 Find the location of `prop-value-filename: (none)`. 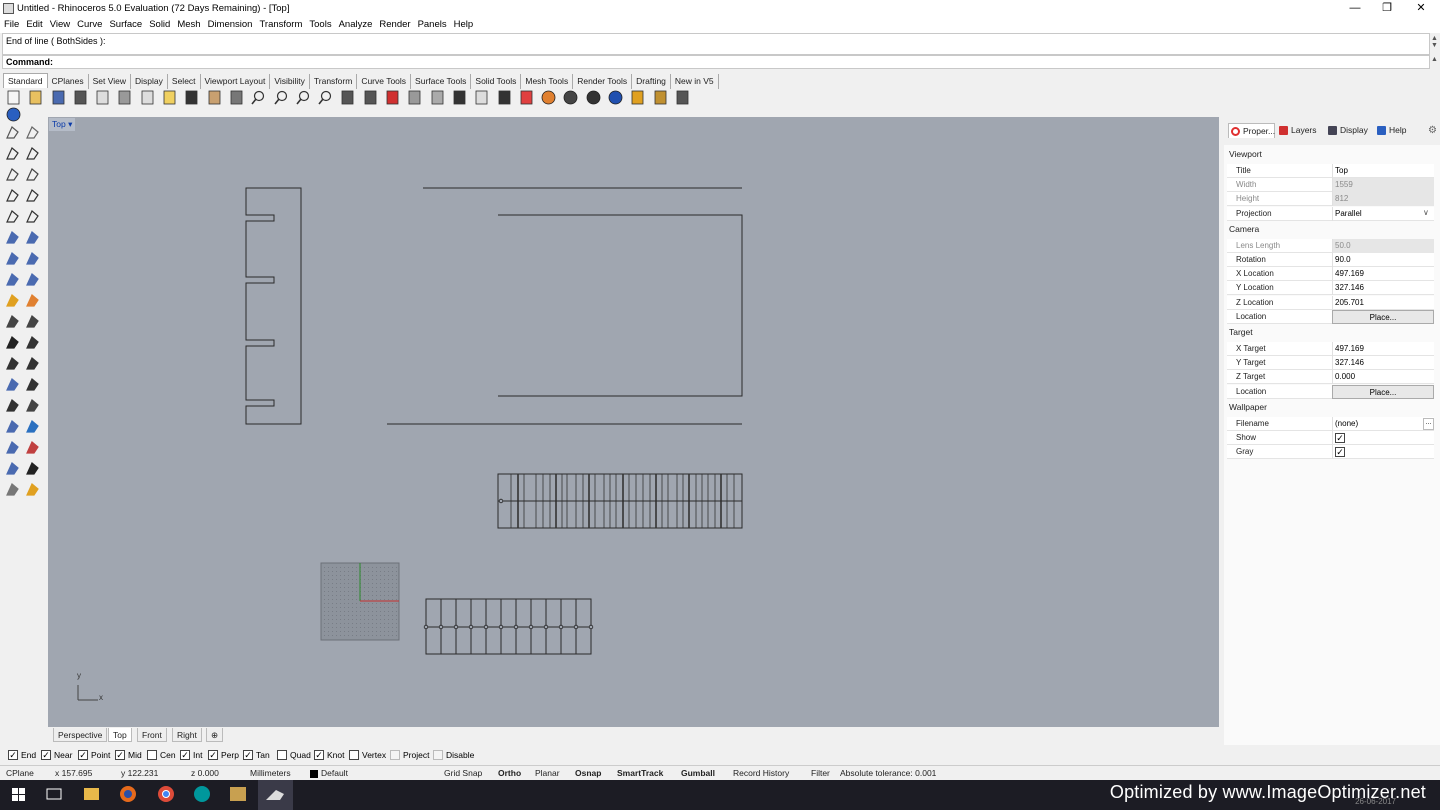

prop-value-filename: (none) is located at coordinates (1383, 423).